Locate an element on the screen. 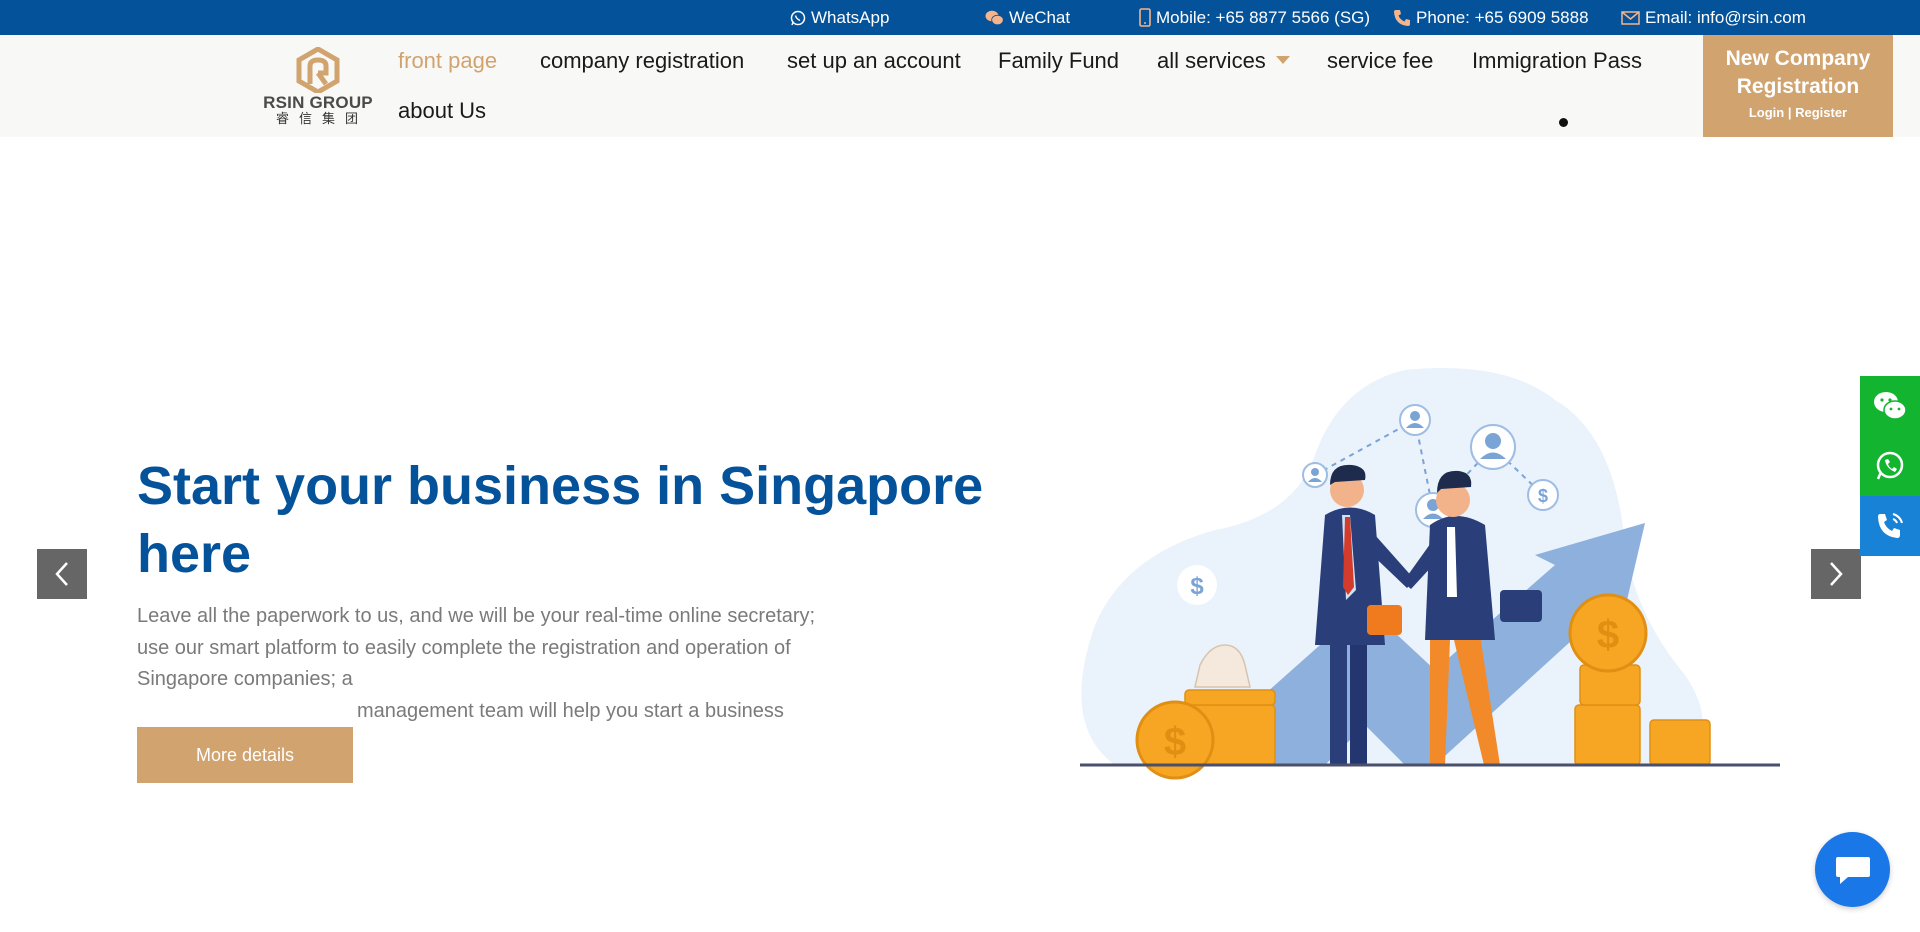 The height and width of the screenshot is (932, 1920). carousel-prev-button is located at coordinates (62, 574).